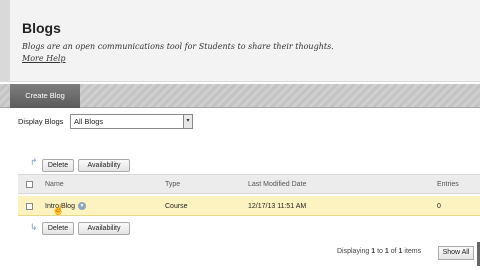 The image size is (480, 270). I want to click on delete-button-bottom: Delete, so click(58, 228).